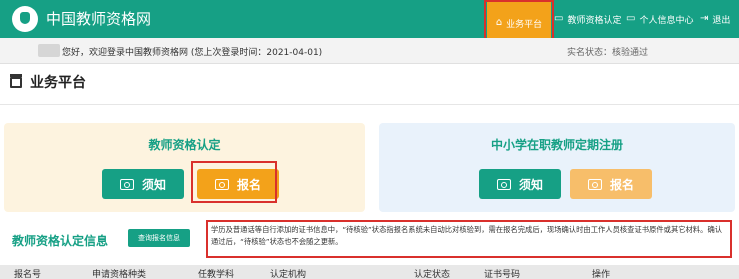 The image size is (739, 279). I want to click on nav-logout: ⇥ 退出, so click(715, 19).